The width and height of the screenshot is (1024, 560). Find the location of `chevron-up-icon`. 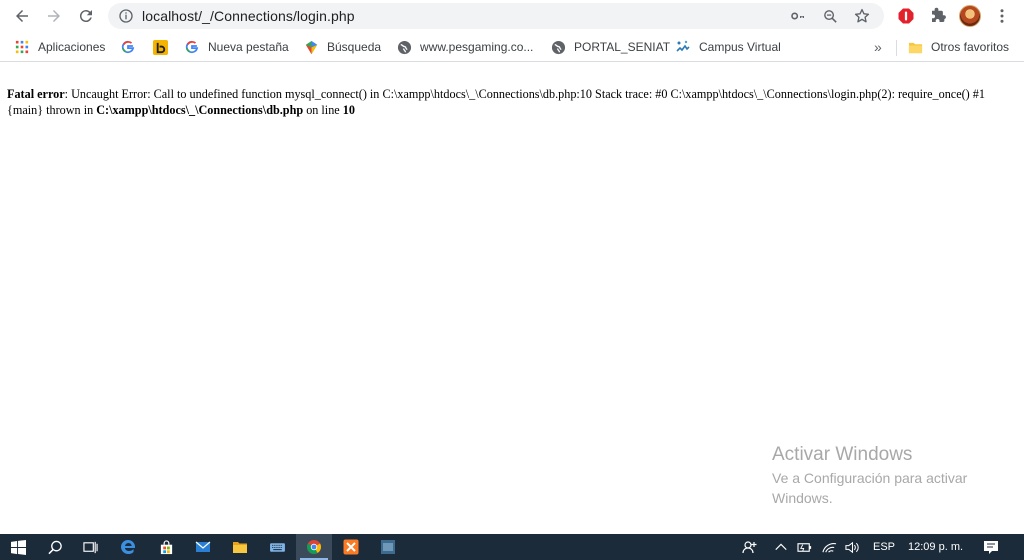

chevron-up-icon is located at coordinates (781, 547).